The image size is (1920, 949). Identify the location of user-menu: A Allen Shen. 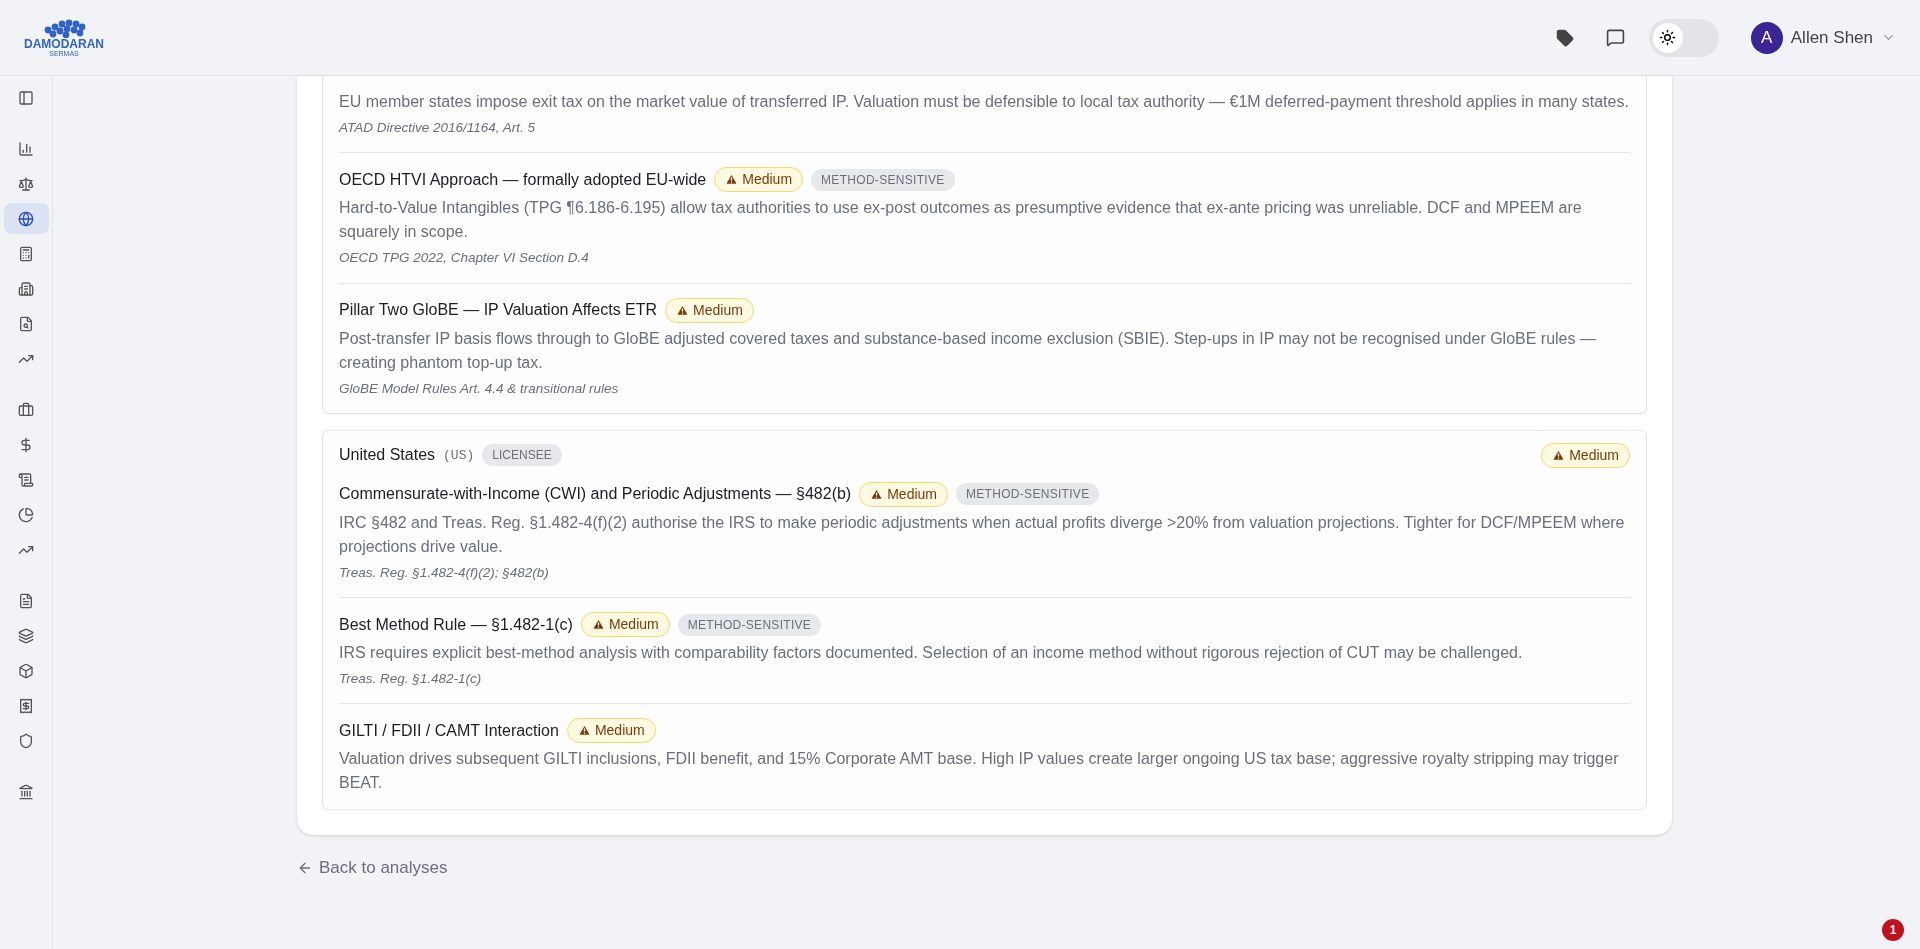
(1823, 37).